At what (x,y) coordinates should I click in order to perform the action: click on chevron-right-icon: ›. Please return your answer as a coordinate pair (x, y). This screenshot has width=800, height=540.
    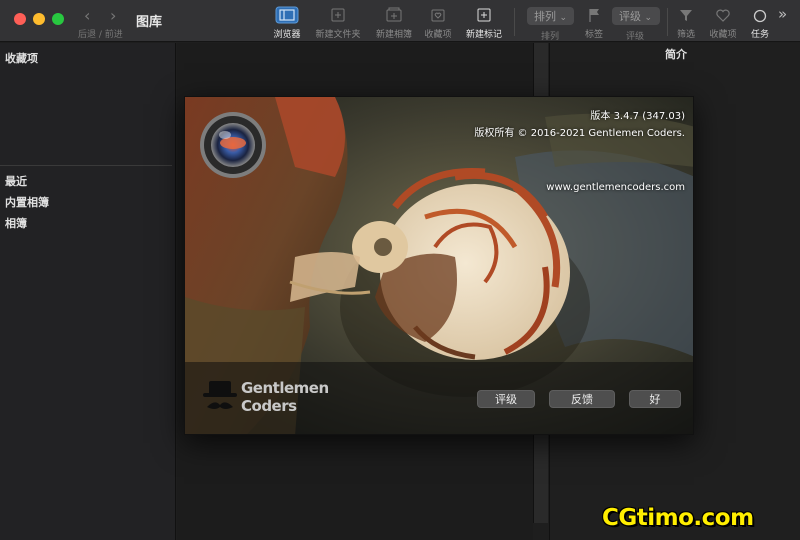
    Looking at the image, I should click on (113, 15).